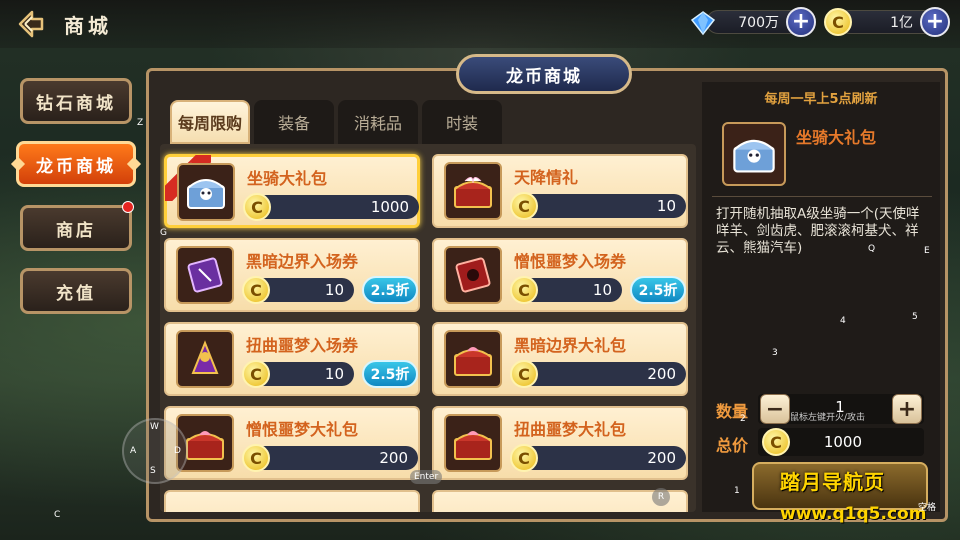 This screenshot has height=540, width=960. I want to click on increase-quantity-button: +, so click(907, 409).